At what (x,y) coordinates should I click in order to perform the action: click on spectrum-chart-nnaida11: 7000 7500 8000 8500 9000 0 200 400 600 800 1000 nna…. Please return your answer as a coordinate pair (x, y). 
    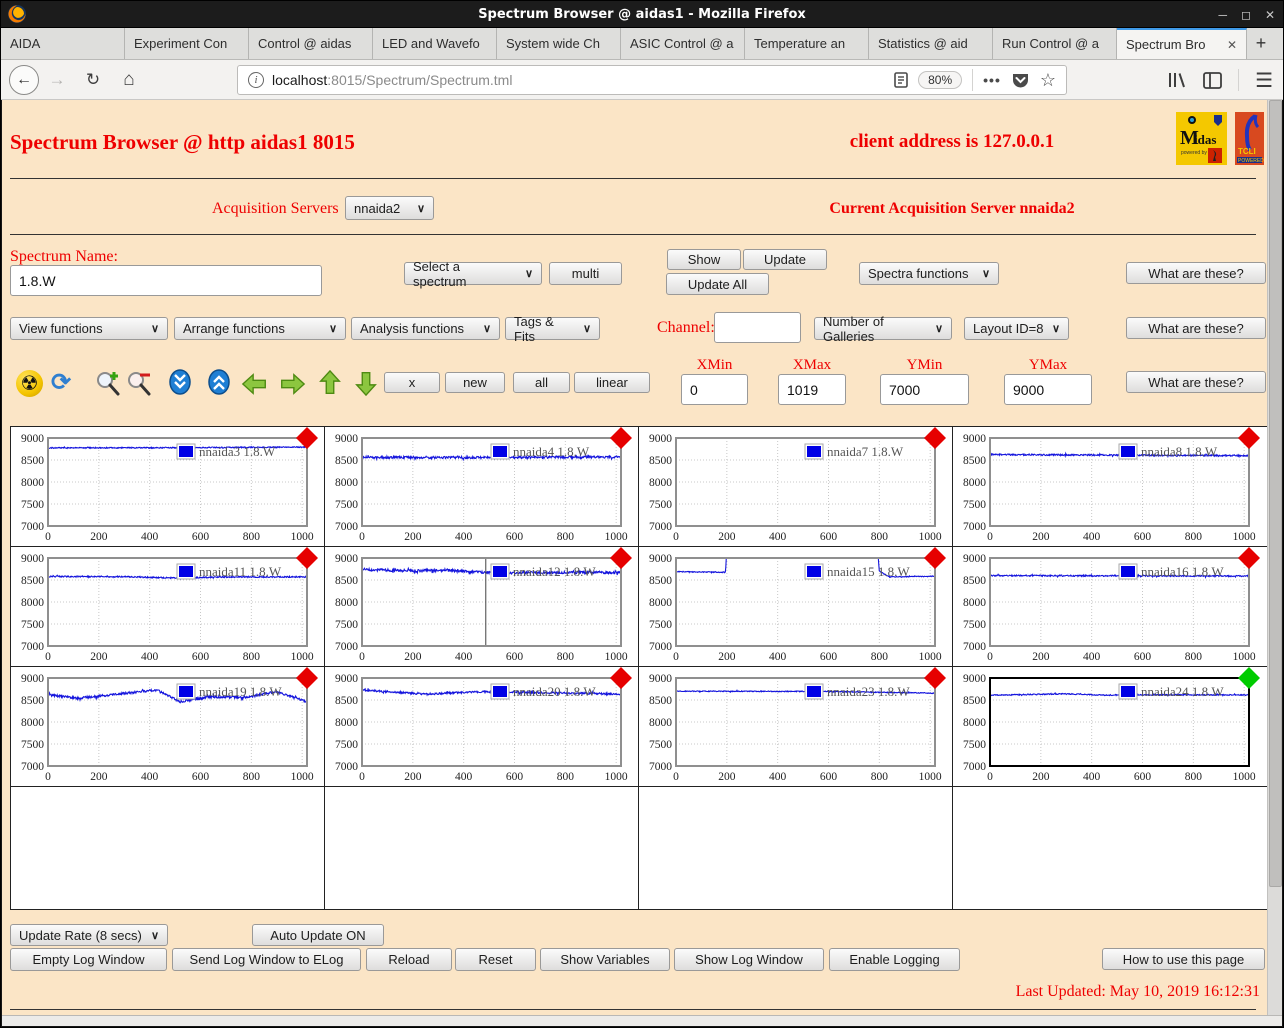
    Looking at the image, I should click on (168, 607).